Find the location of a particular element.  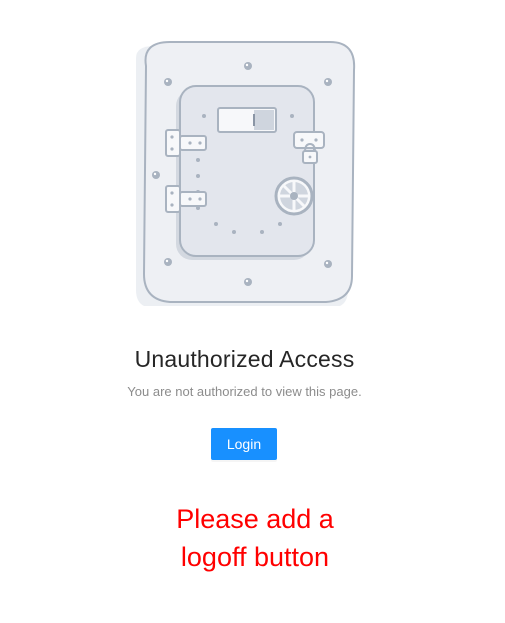

login-button: Login is located at coordinates (244, 444).